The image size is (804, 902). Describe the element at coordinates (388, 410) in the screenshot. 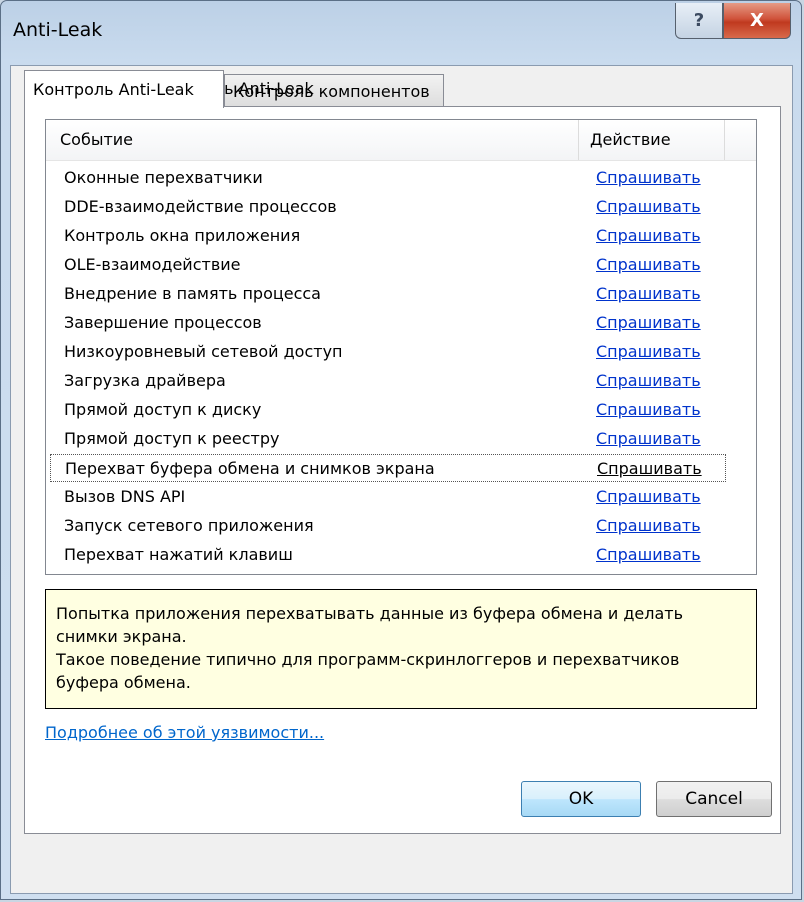

I see `table-row: Прямой доступ к диску Спрашивать` at that location.